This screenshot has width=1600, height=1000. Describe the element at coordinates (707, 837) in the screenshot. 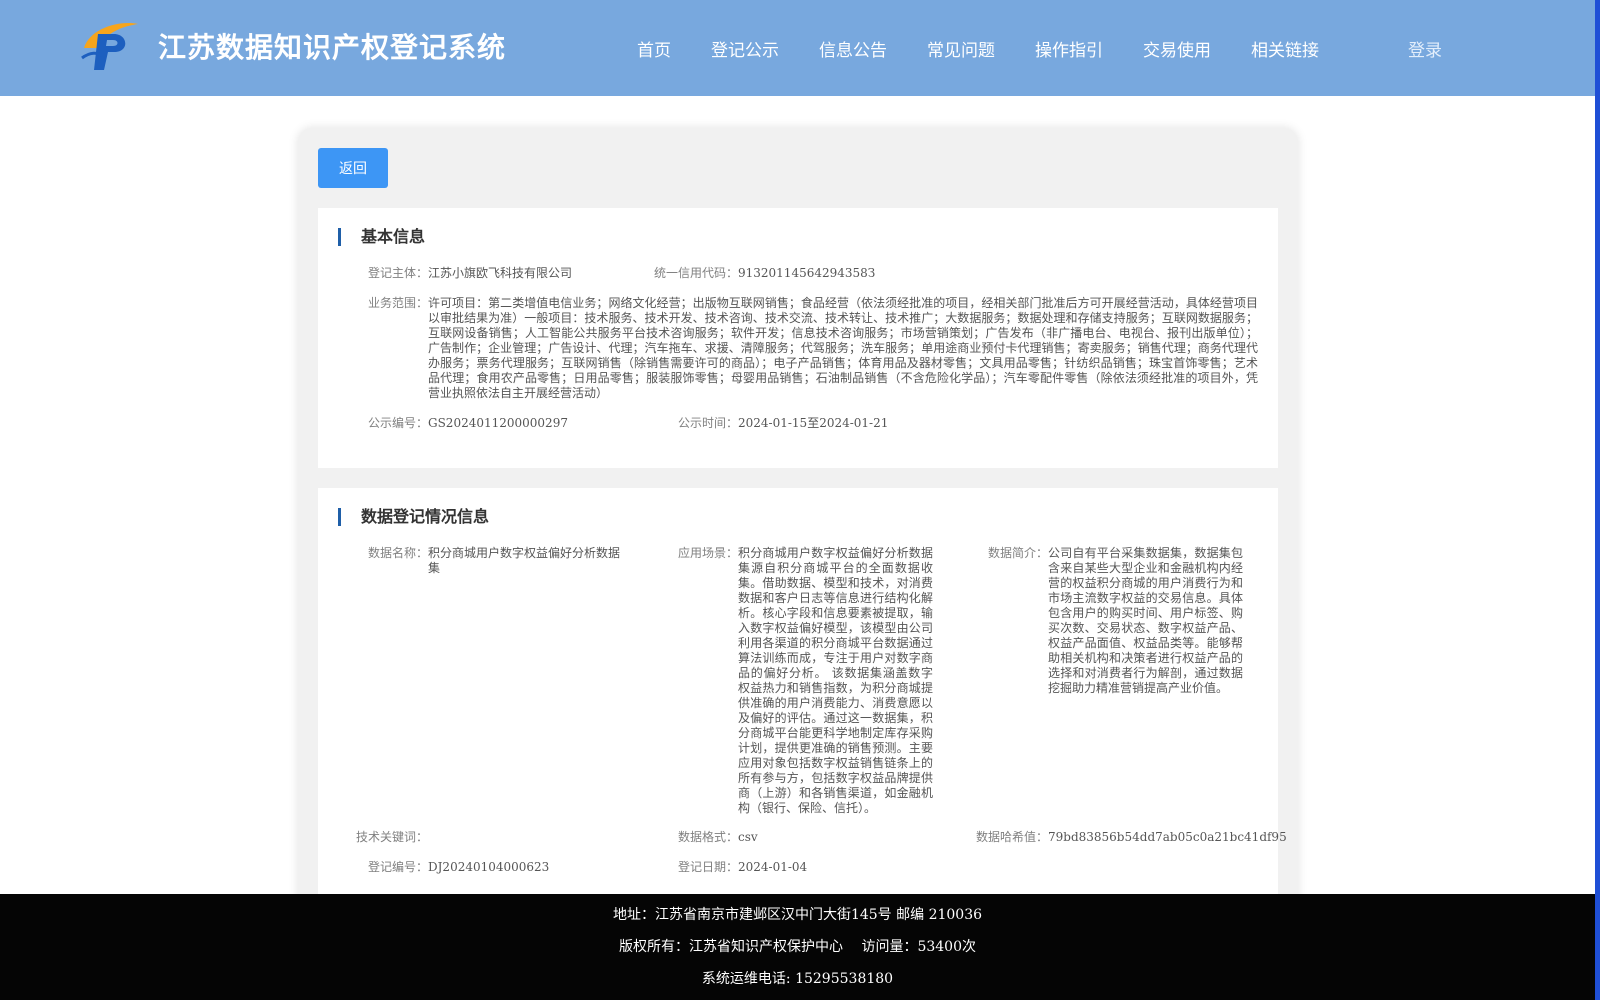

I see `format-label: 数据格式：` at that location.